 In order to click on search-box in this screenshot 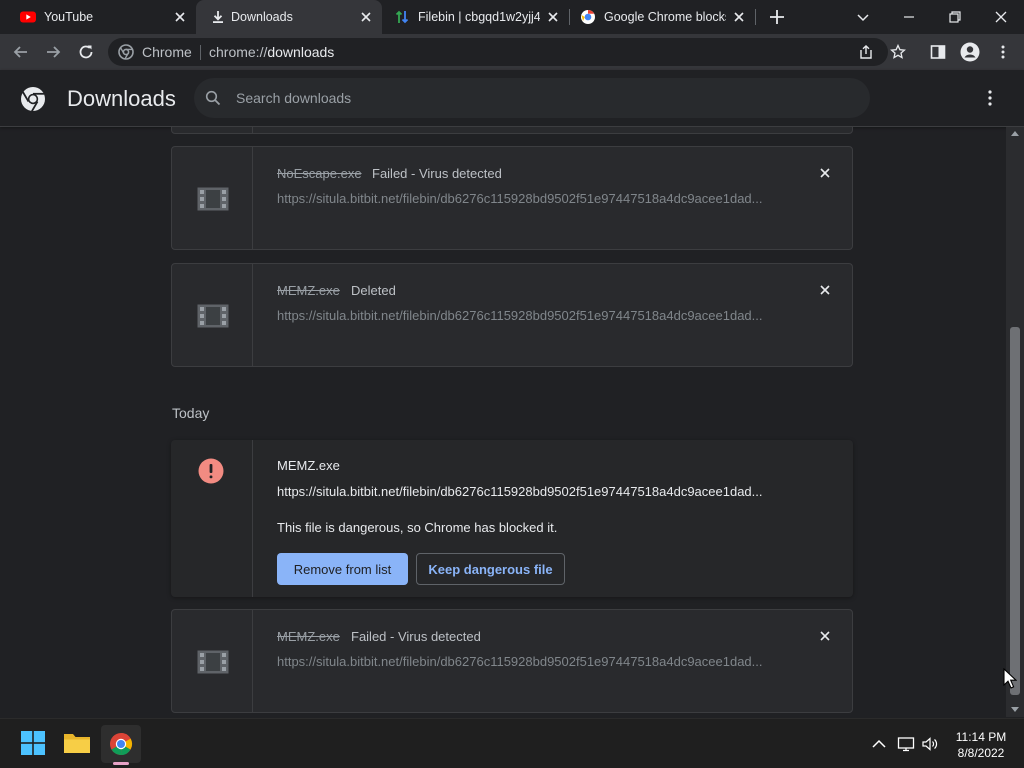, I will do `click(532, 98)`.